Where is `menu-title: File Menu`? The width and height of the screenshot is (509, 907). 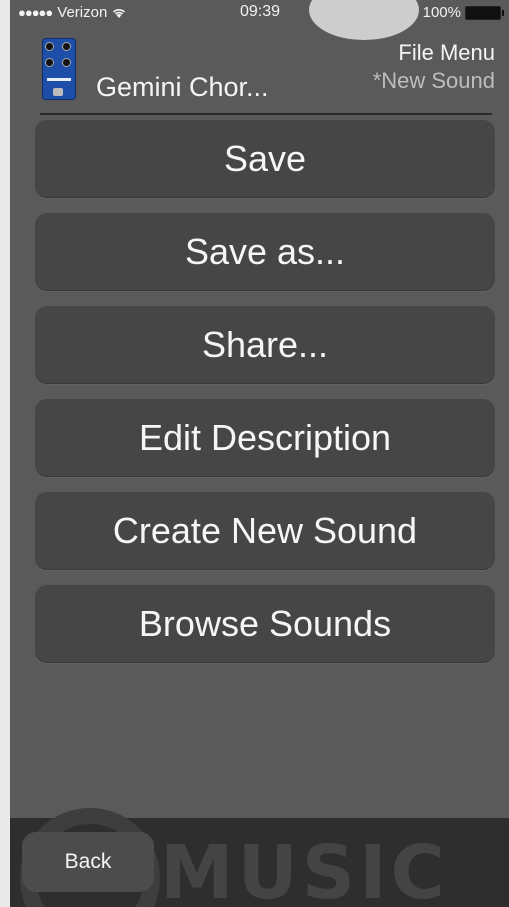
menu-title: File Menu is located at coordinates (446, 52).